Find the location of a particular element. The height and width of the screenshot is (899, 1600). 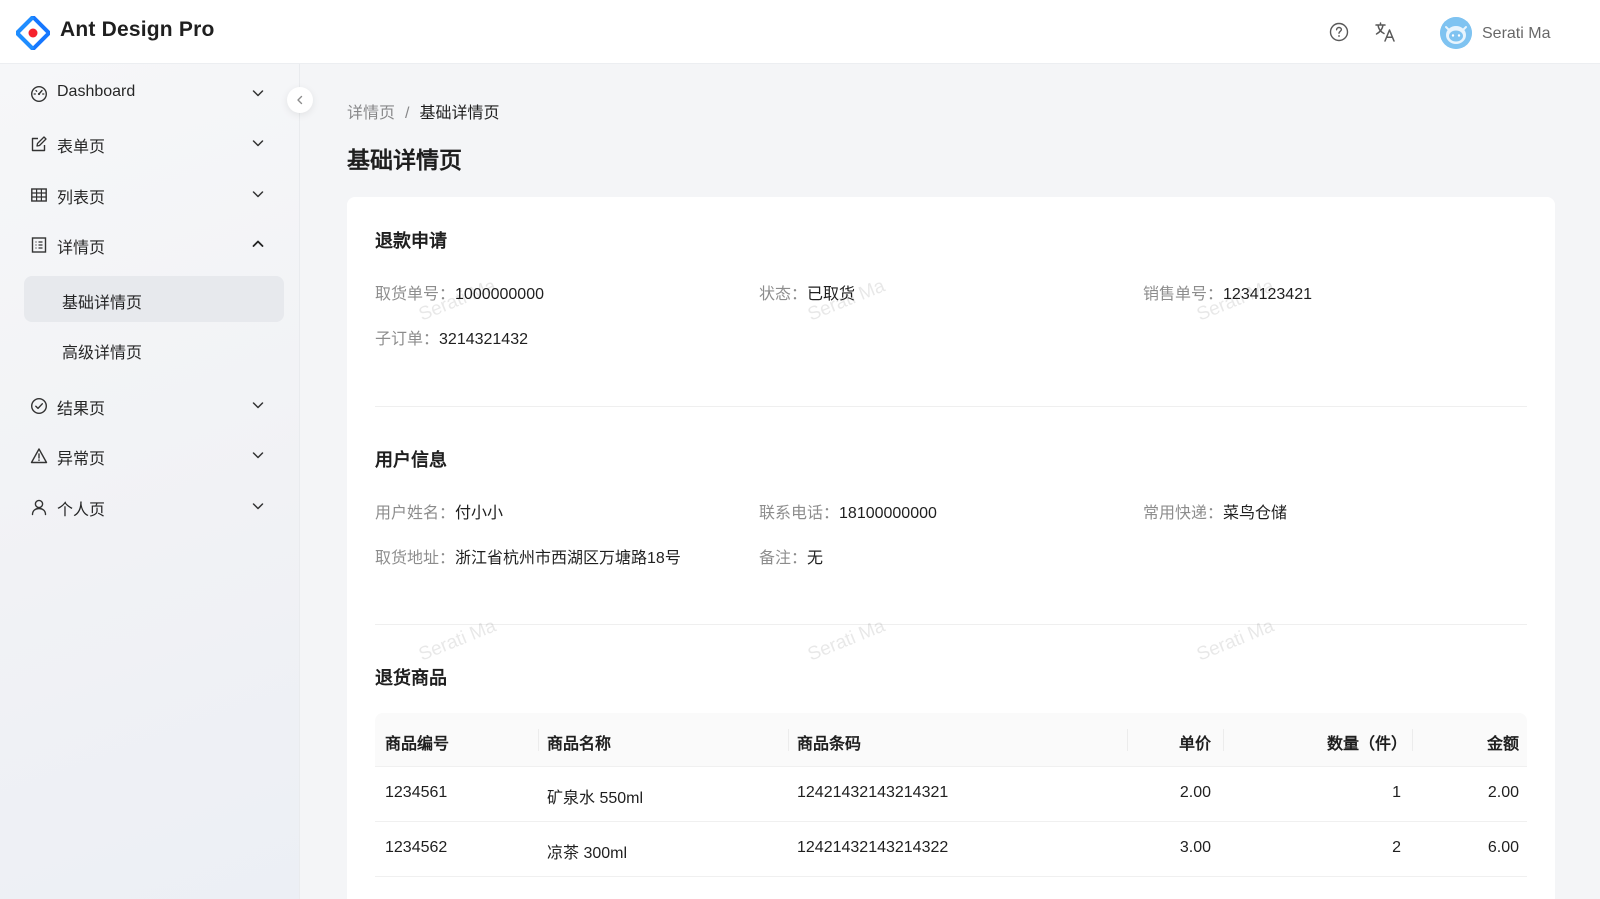

table-header: 商品编号 商品名称 商品条码 单价 数量（件） 金额 is located at coordinates (951, 740).